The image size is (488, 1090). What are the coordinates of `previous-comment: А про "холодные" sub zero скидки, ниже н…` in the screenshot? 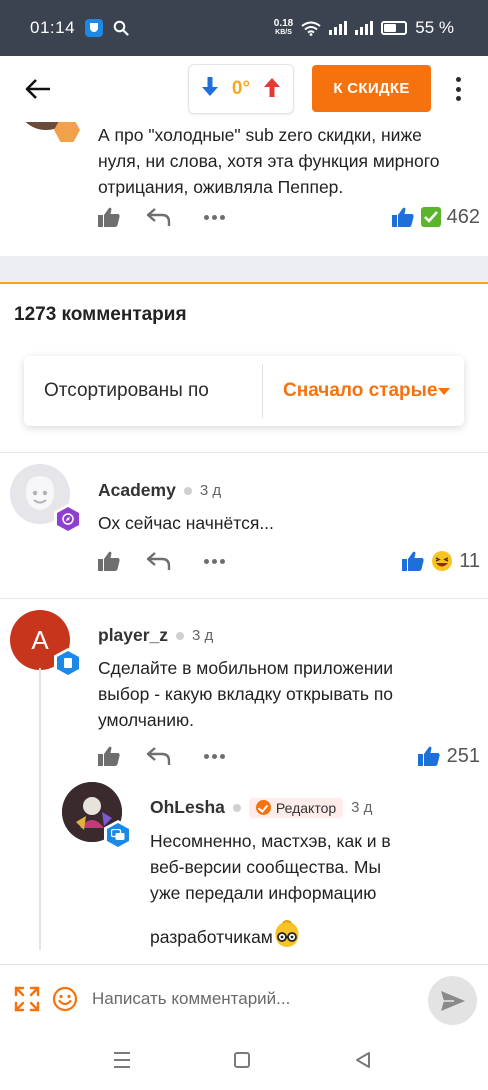 It's located at (244, 178).